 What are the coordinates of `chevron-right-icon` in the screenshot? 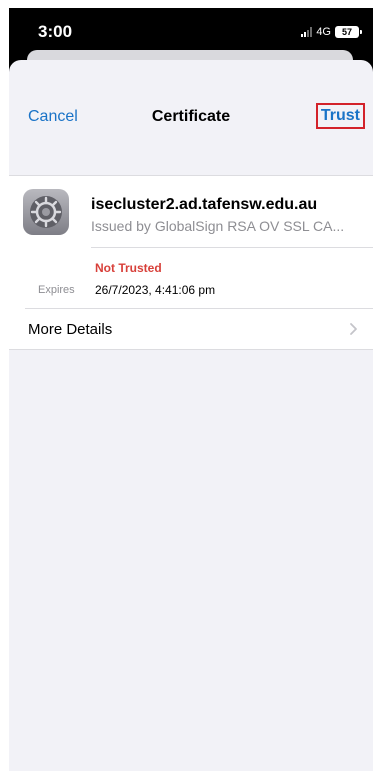 It's located at (353, 329).